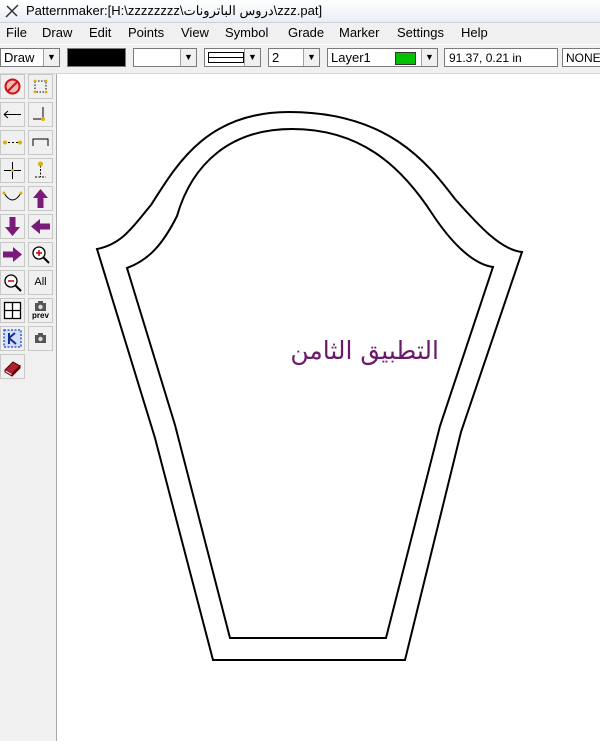 The image size is (600, 744). I want to click on line-width-value: 2, so click(276, 57).